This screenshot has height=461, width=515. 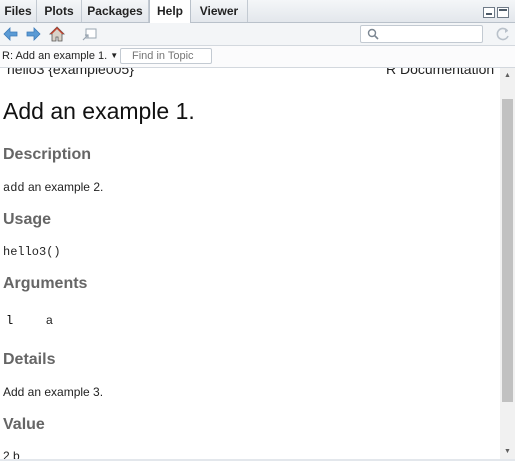 What do you see at coordinates (257, 11) in the screenshot?
I see `pane-tabbar: Files Plots Packages Help Viewer` at bounding box center [257, 11].